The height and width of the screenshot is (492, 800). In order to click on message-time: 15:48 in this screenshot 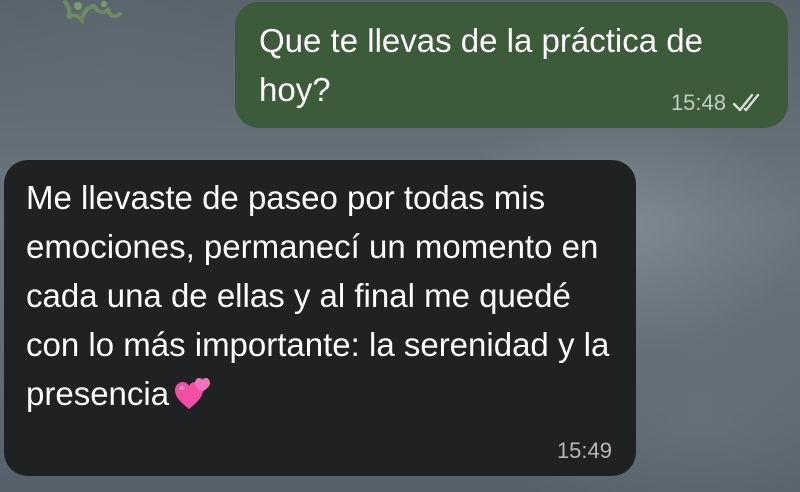, I will do `click(698, 102)`.